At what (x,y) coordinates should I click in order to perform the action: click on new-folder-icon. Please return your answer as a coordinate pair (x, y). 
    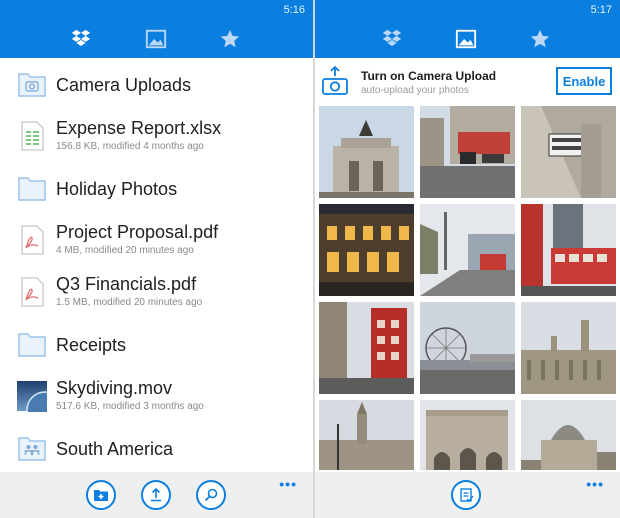
    Looking at the image, I should click on (101, 495).